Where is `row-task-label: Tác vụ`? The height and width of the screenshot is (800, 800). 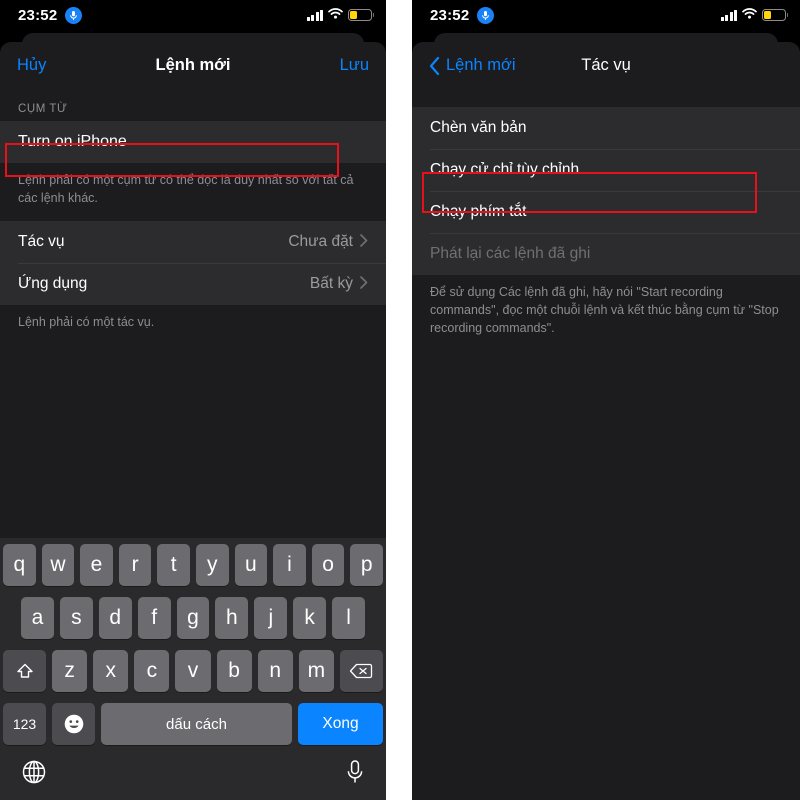 row-task-label: Tác vụ is located at coordinates (41, 242).